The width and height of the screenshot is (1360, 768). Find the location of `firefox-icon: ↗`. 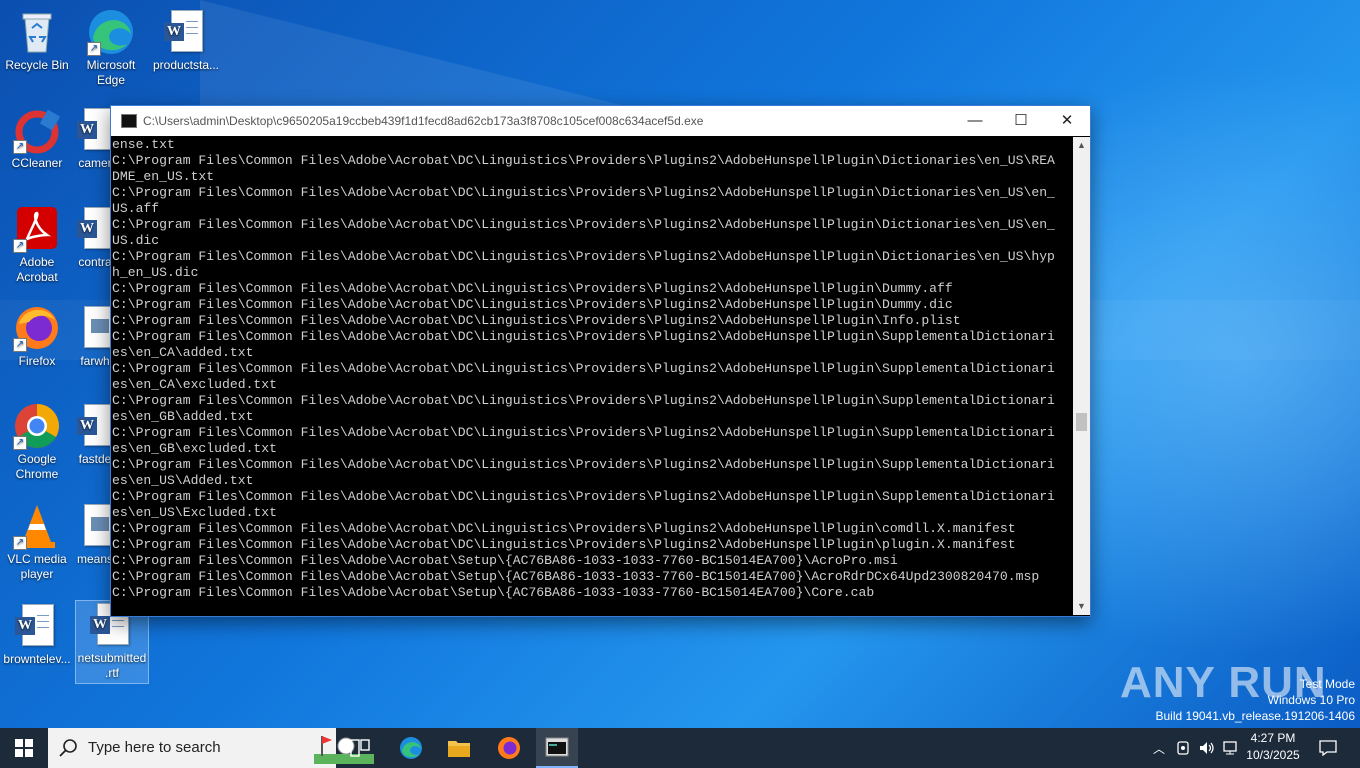

firefox-icon: ↗ is located at coordinates (37, 328).